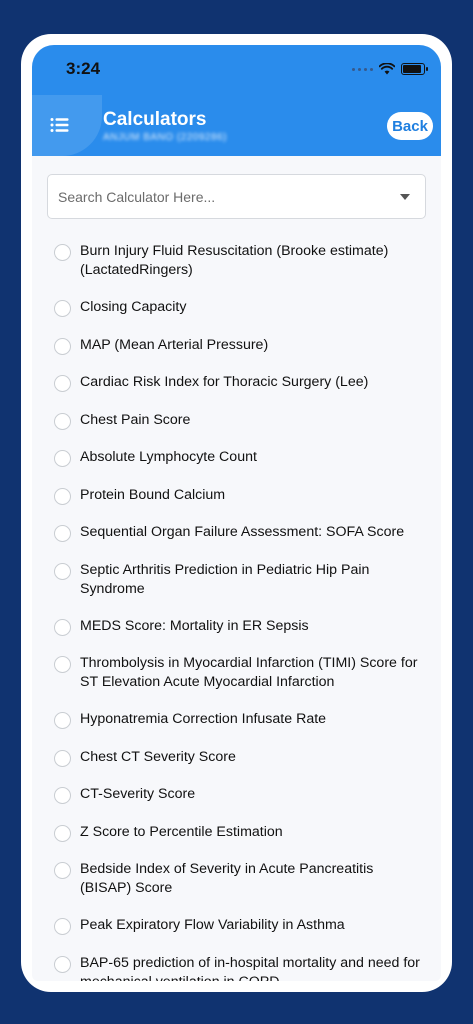 The image size is (473, 1024). I want to click on user-subtitle: ANJUM BANO (2209286), so click(165, 137).